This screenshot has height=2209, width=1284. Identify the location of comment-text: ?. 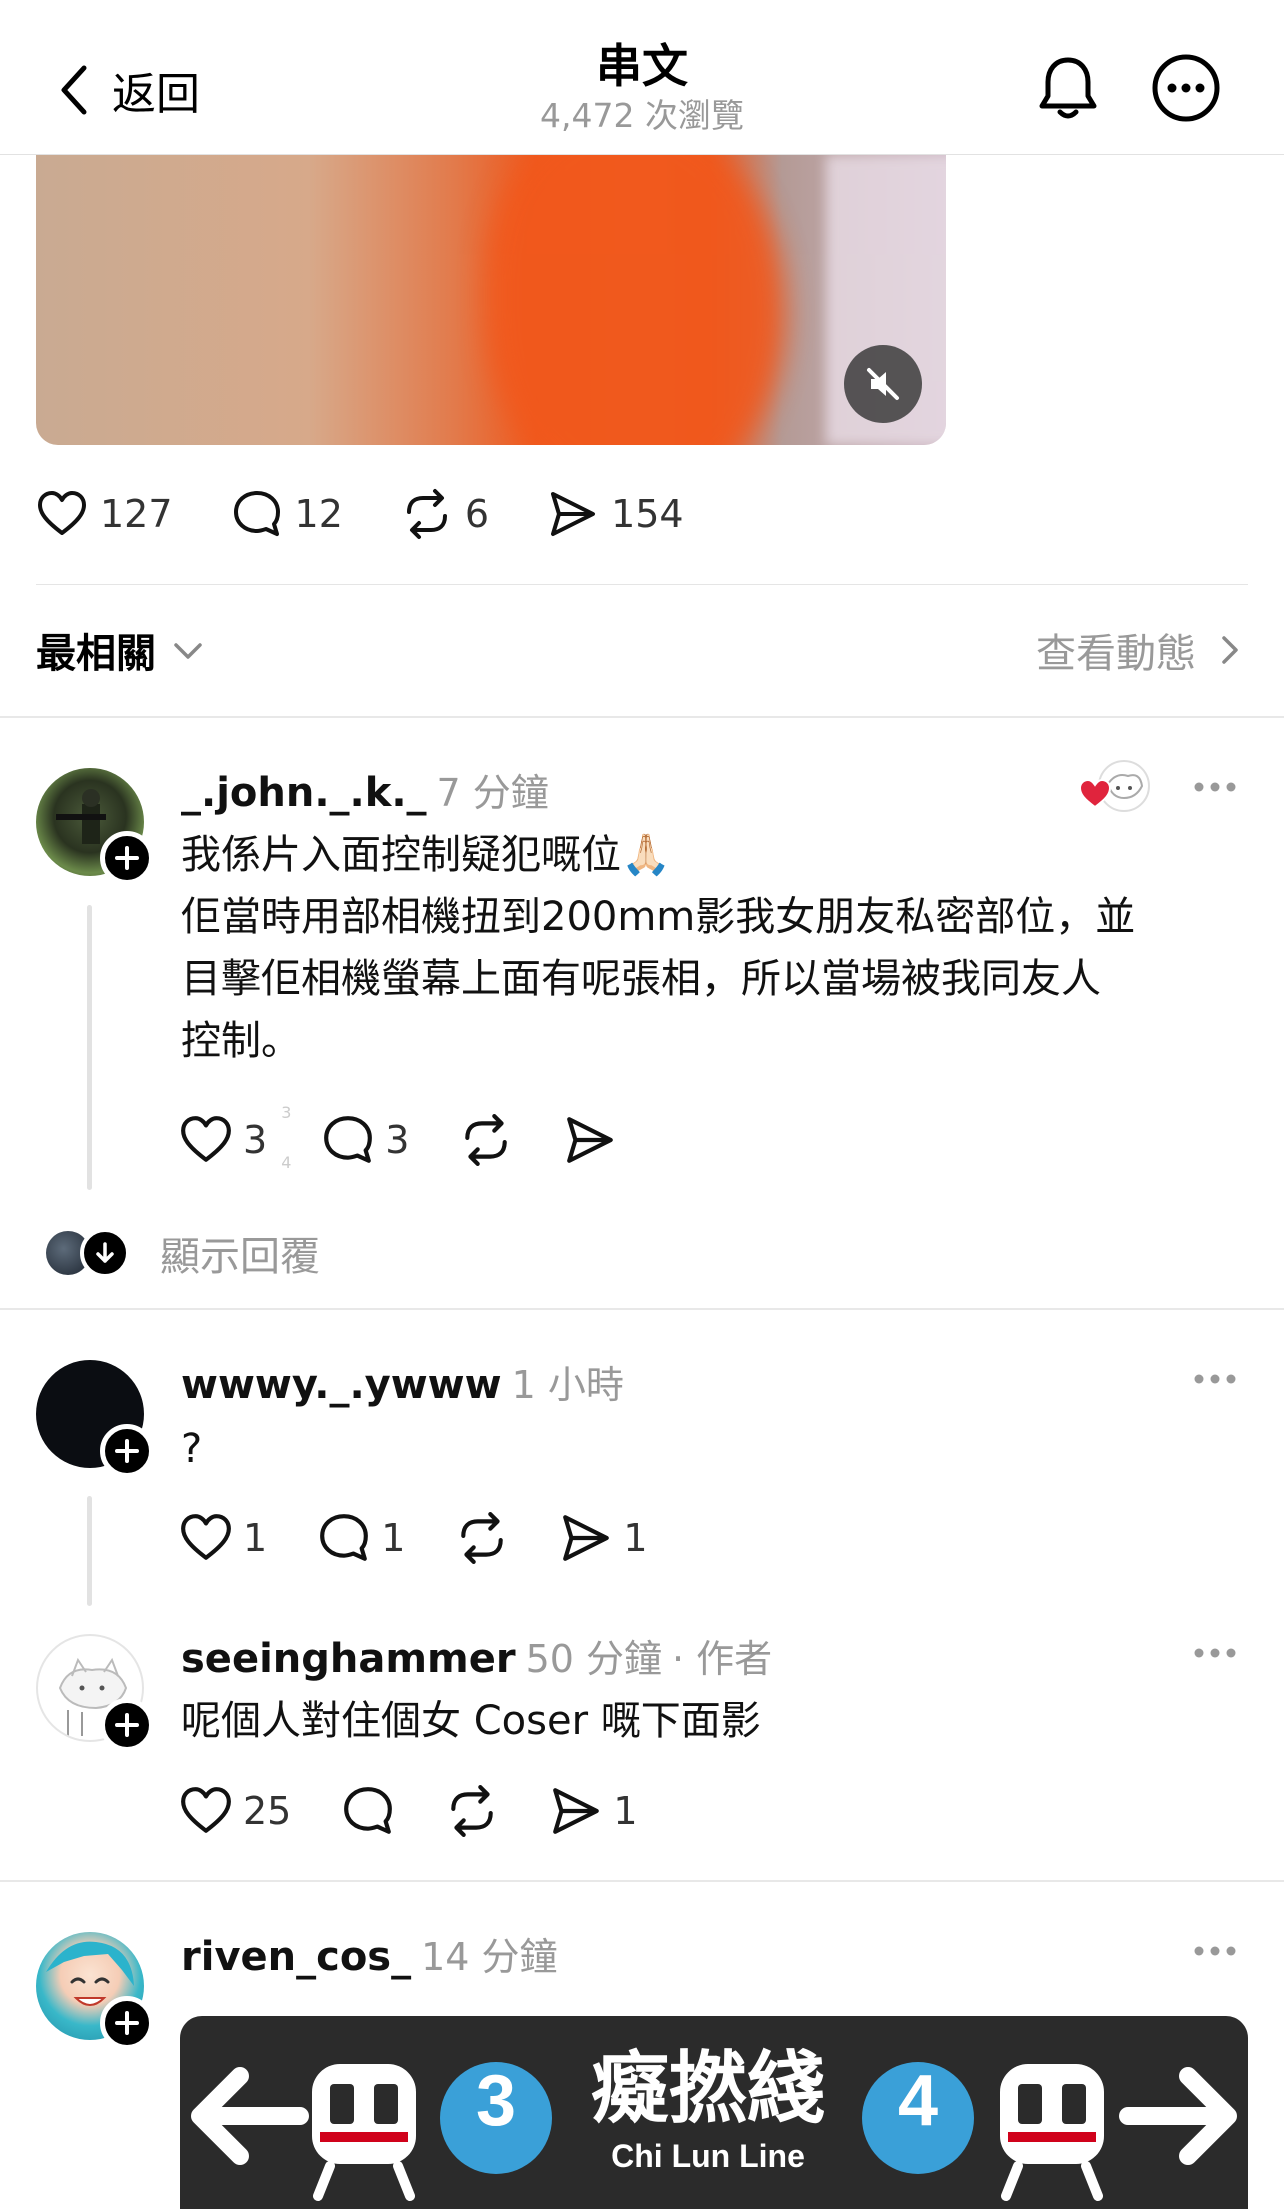
(191, 1449).